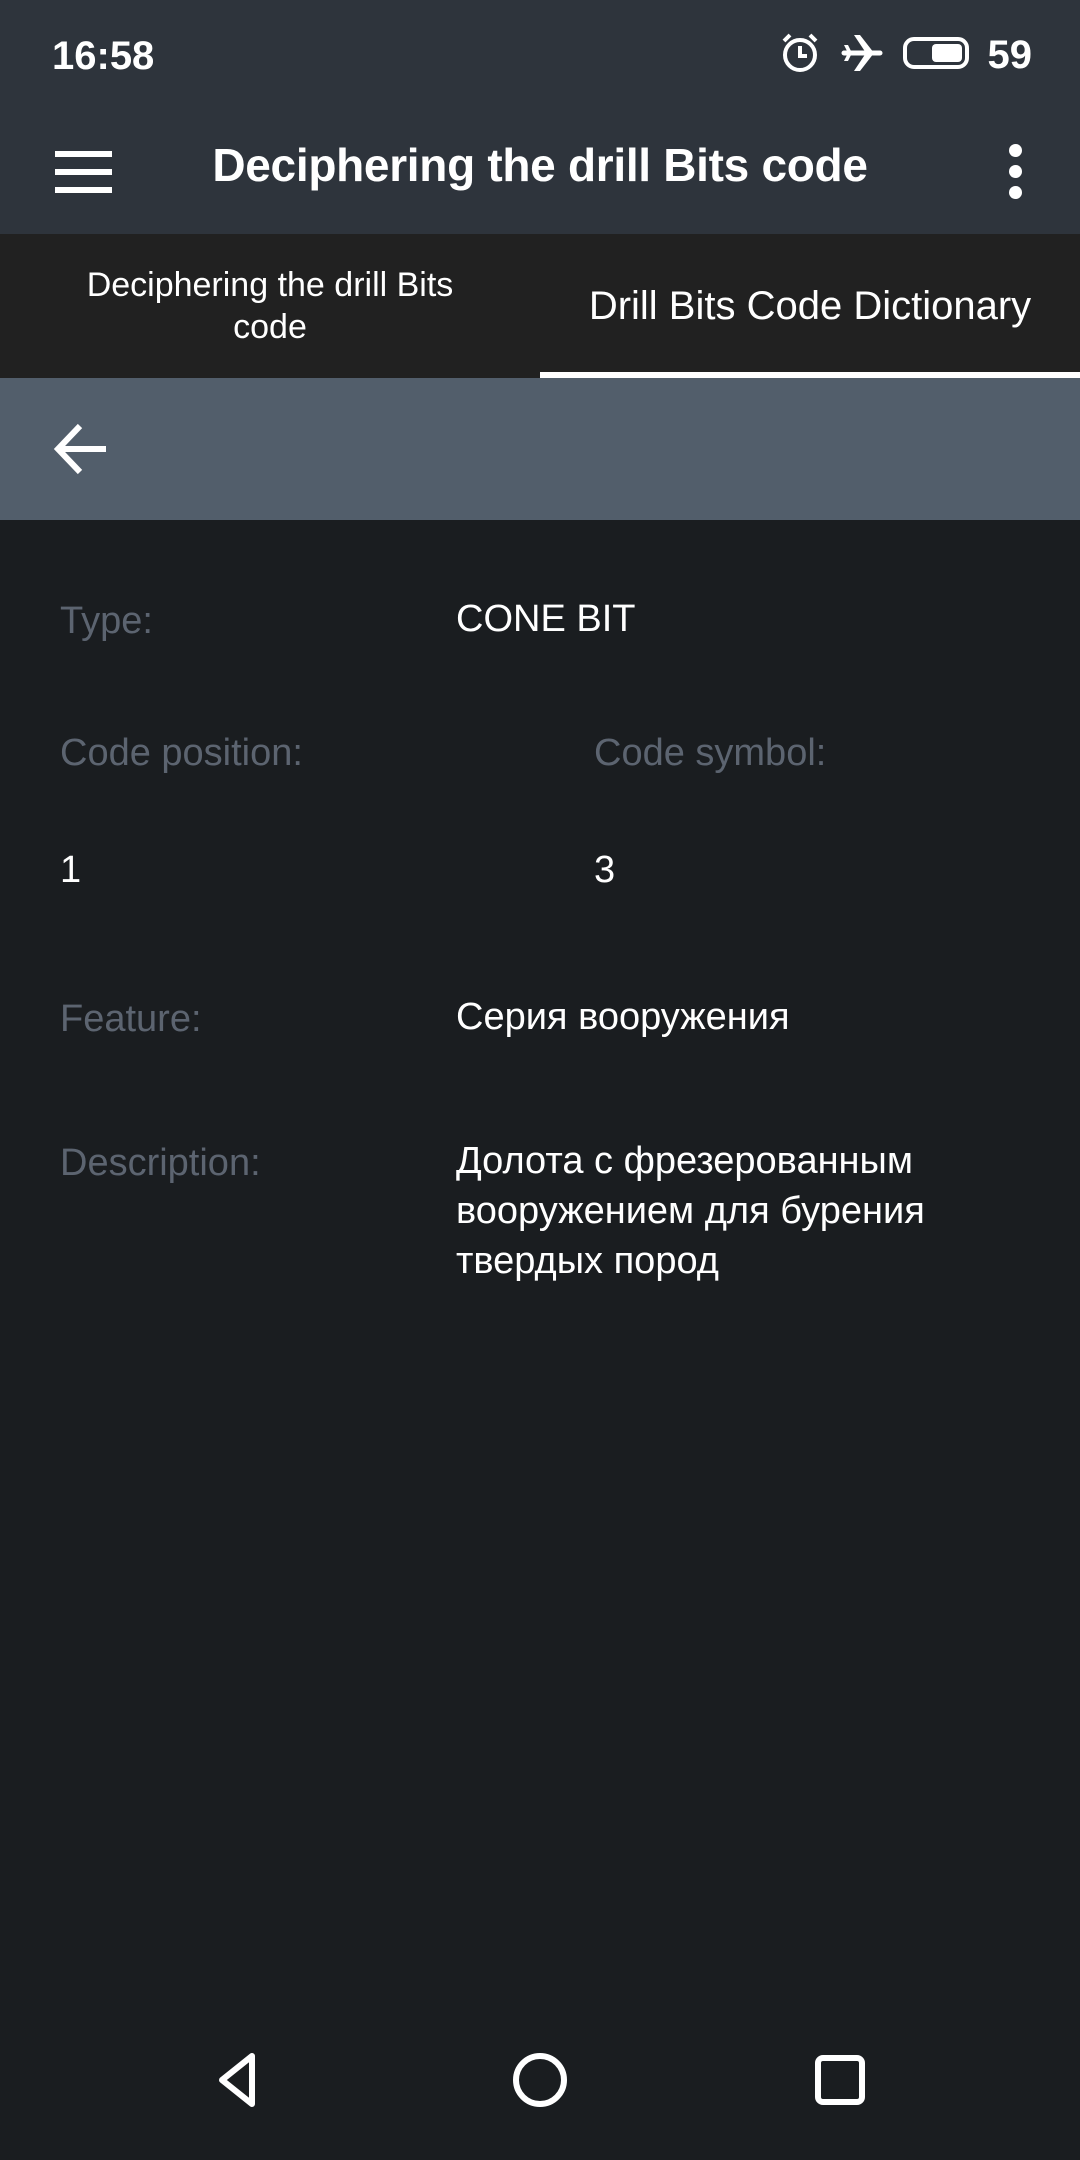 The width and height of the screenshot is (1080, 2160). What do you see at coordinates (800, 55) in the screenshot?
I see `alarm-icon` at bounding box center [800, 55].